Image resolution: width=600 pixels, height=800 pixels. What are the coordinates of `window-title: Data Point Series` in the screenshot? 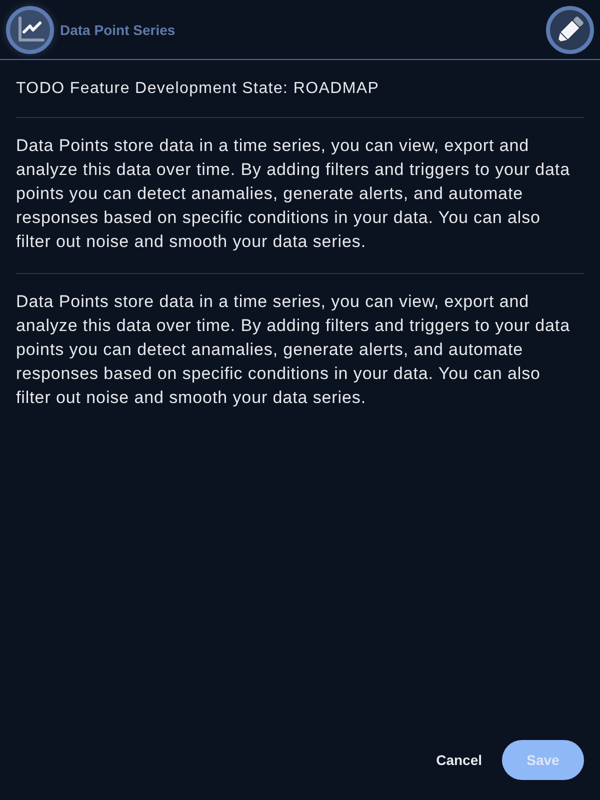 It's located at (118, 30).